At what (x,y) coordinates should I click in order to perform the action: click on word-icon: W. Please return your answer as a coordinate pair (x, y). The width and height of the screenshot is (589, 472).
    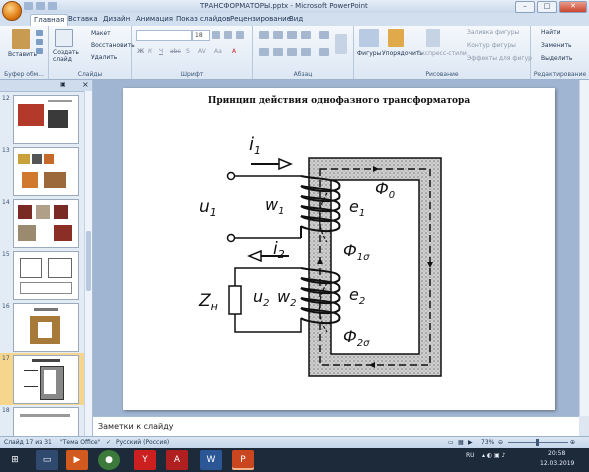
    Looking at the image, I should click on (211, 460).